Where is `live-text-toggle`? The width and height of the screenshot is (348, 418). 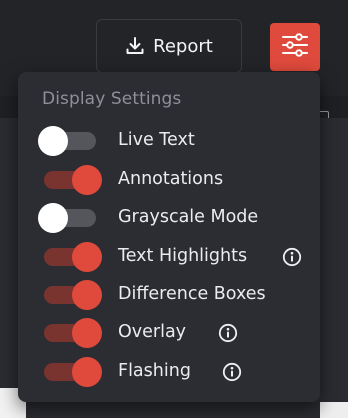
live-text-toggle is located at coordinates (68, 141).